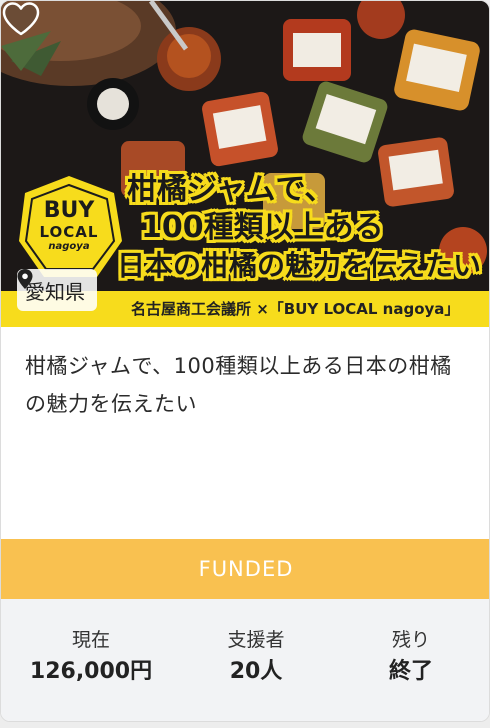 Image resolution: width=490 pixels, height=728 pixels. Describe the element at coordinates (410, 657) in the screenshot. I see `stat-remaining: 残り 終了` at that location.